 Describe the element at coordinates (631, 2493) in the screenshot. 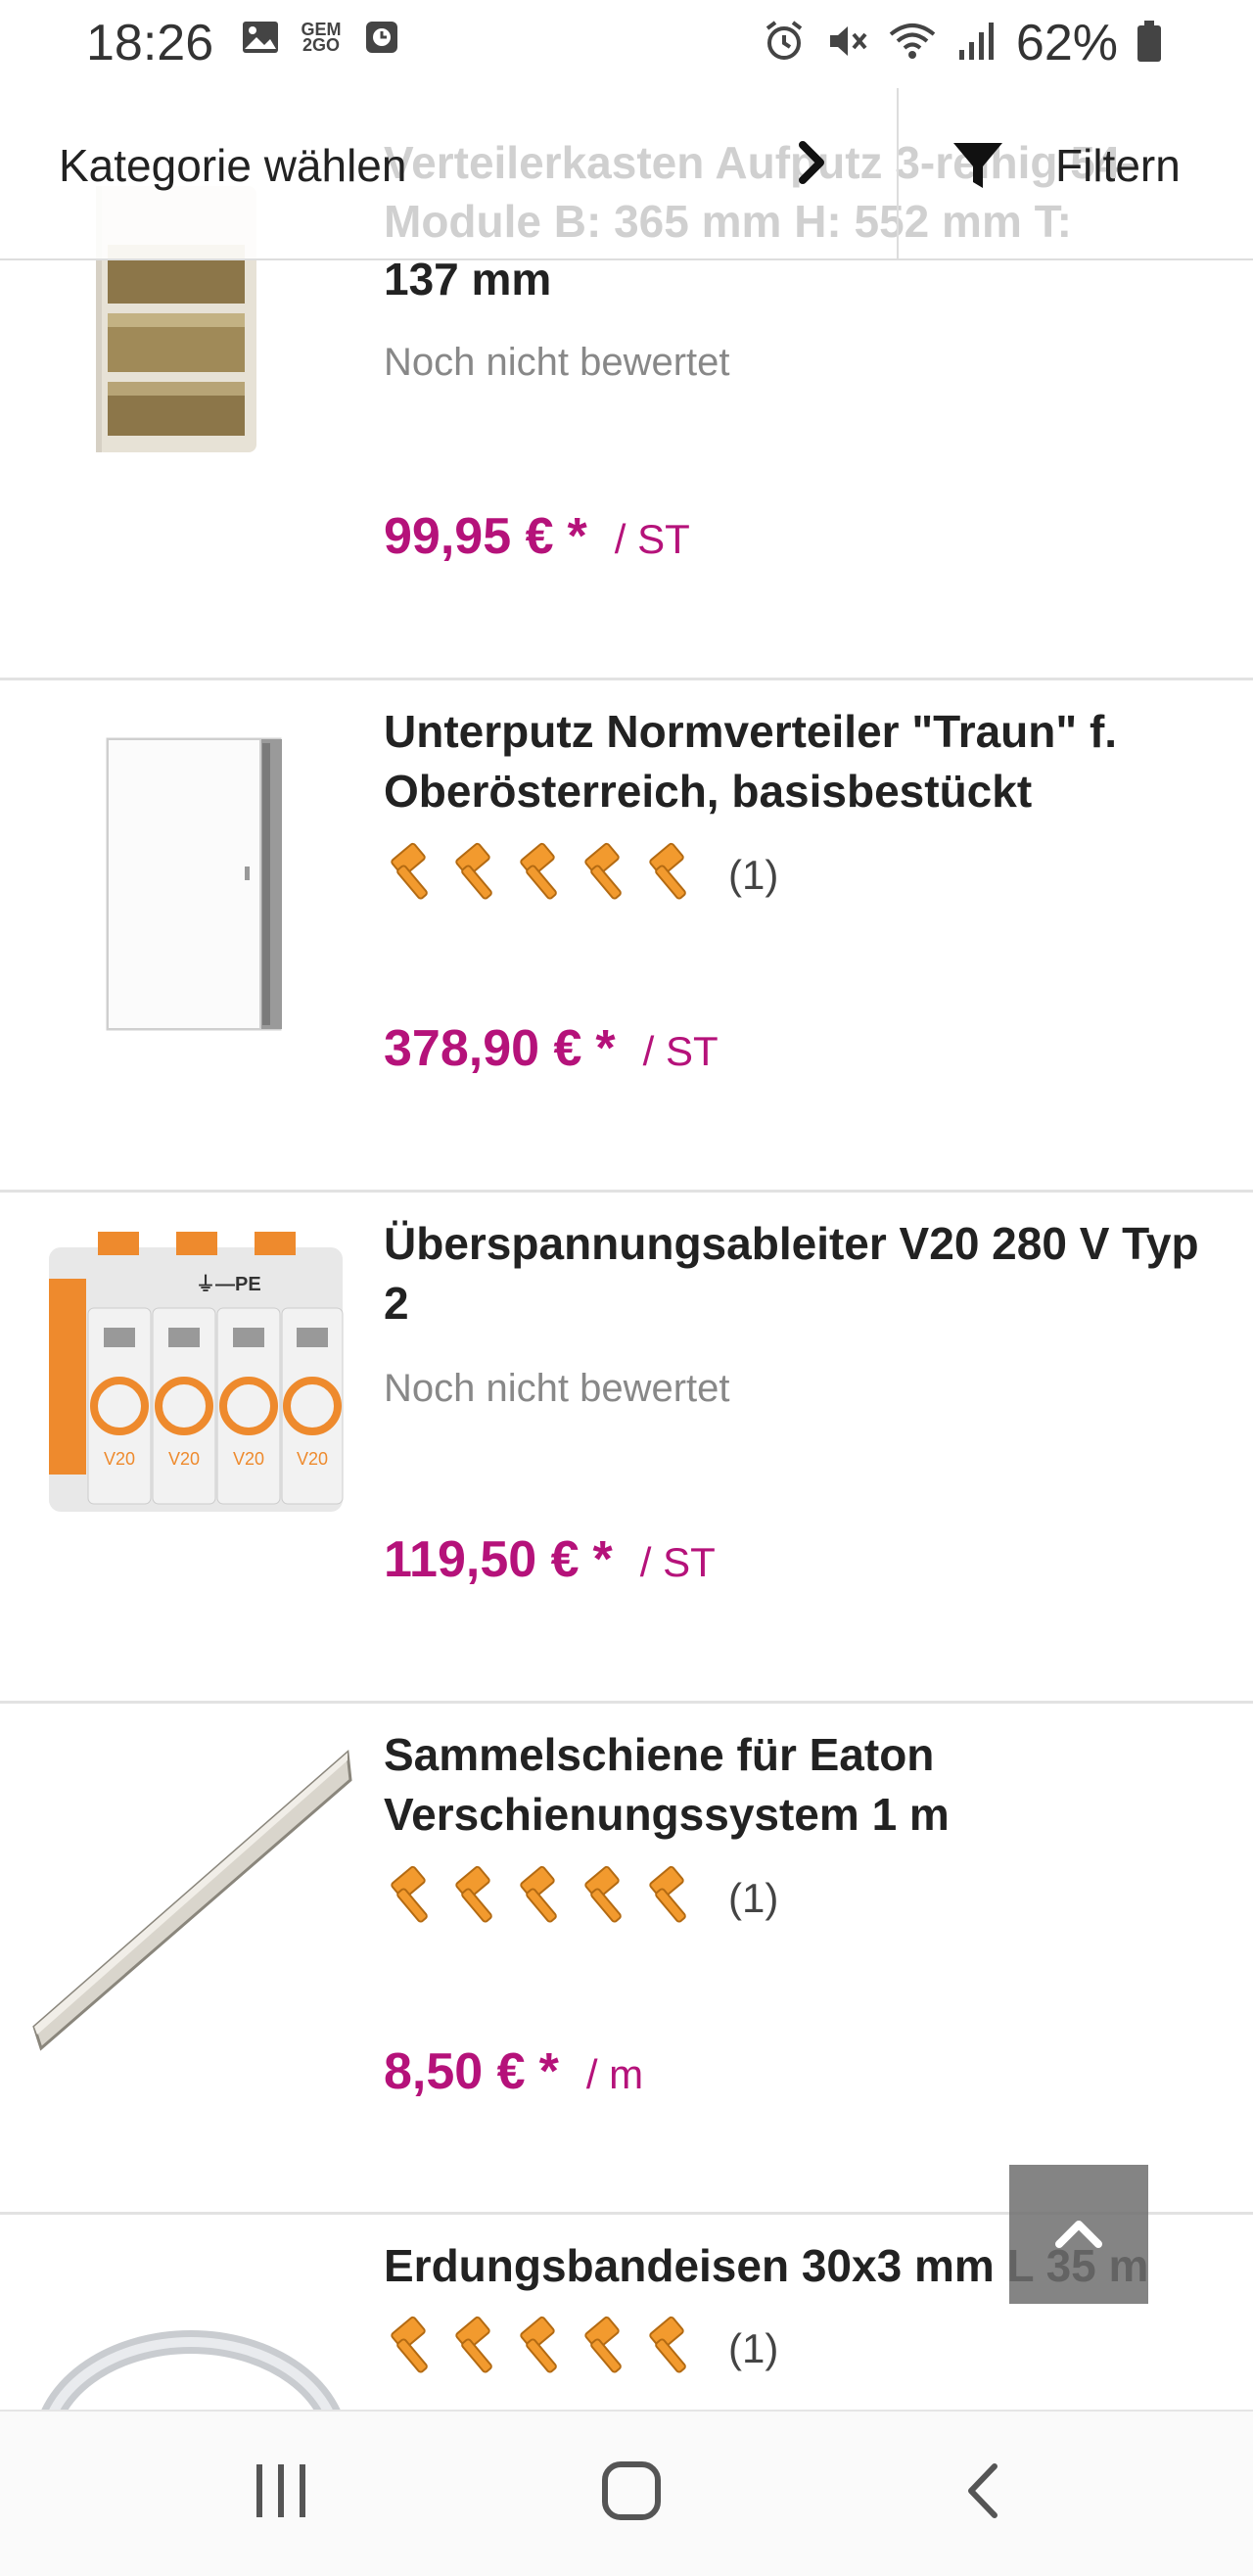

I see `home-icon` at that location.